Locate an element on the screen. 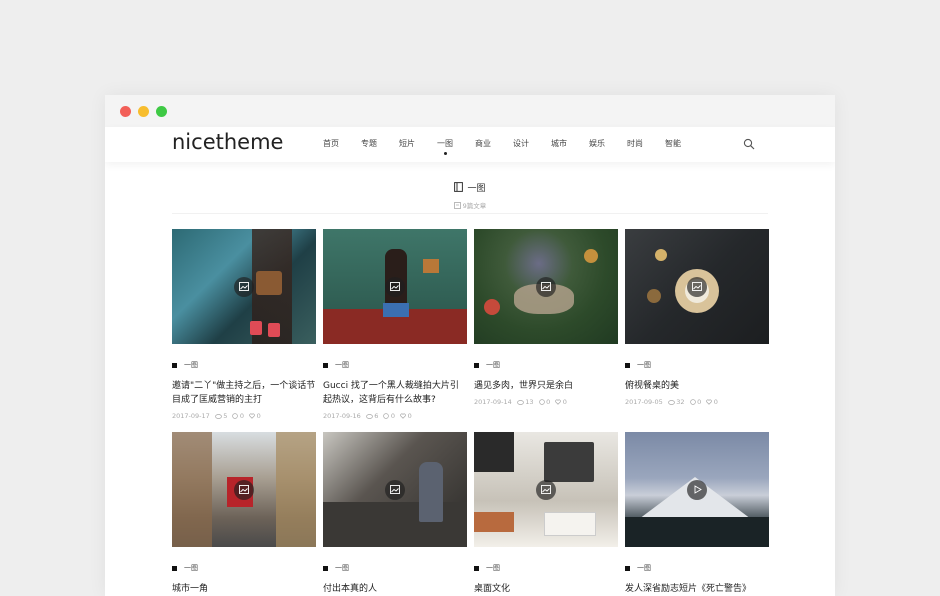 The width and height of the screenshot is (940, 596). post-stats: 2017-09-16 6 0 0 is located at coordinates (367, 416).